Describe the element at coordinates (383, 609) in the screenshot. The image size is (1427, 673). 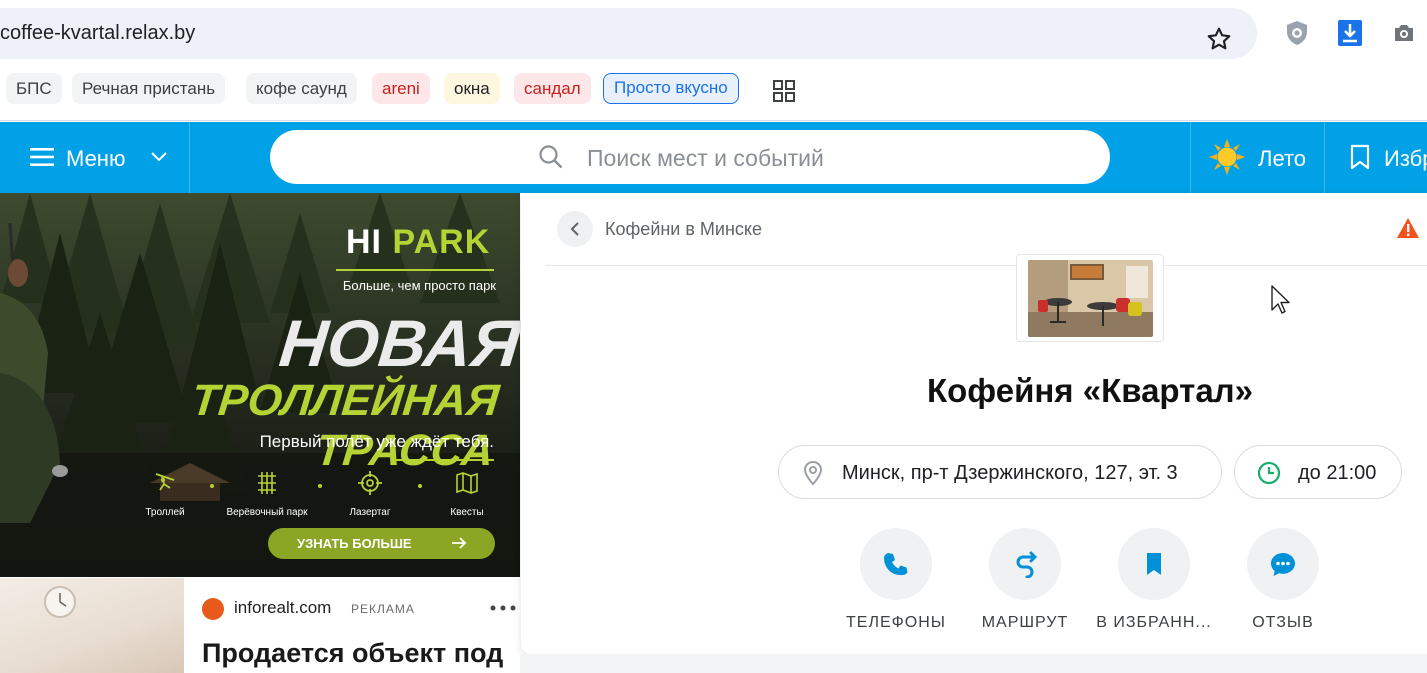
I see `ad-label: РЕКЛАМА` at that location.